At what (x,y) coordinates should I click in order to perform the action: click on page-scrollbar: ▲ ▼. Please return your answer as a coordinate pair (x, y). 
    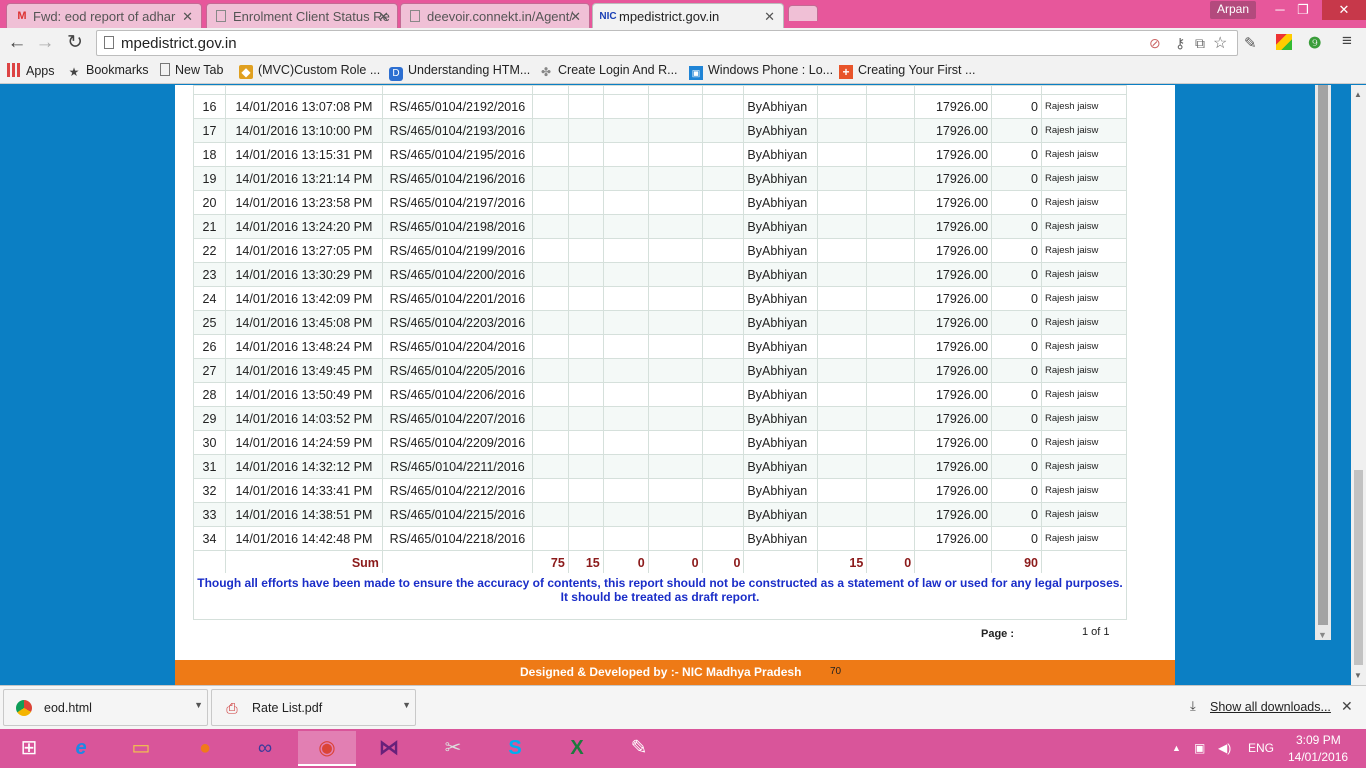
    Looking at the image, I should click on (1358, 385).